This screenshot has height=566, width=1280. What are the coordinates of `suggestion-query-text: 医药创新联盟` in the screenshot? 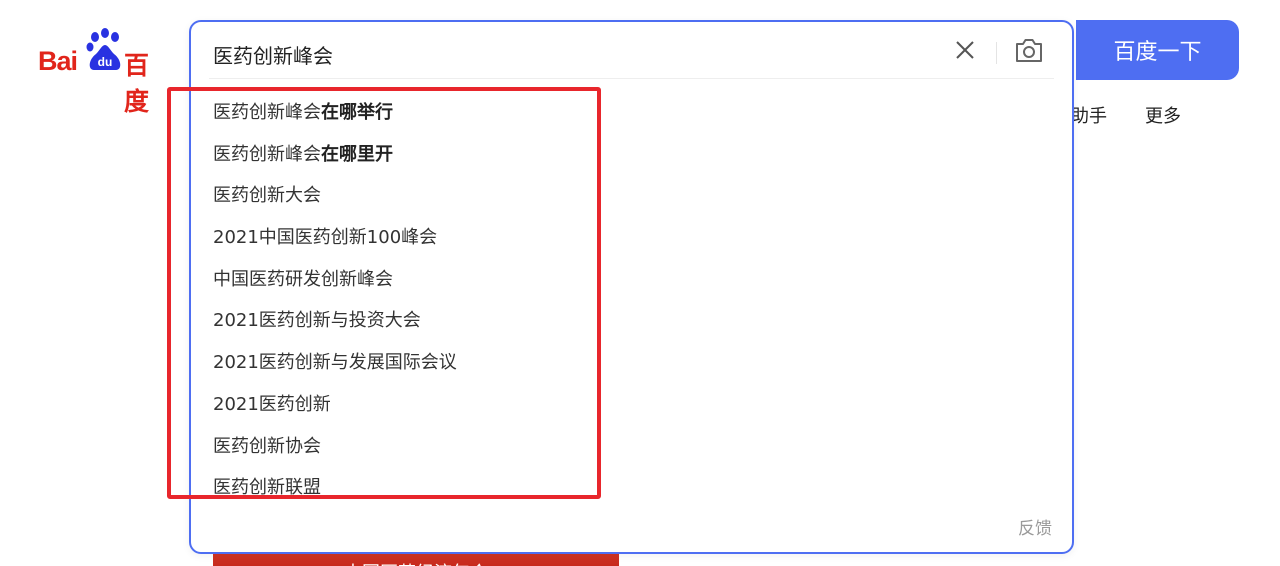 It's located at (267, 487).